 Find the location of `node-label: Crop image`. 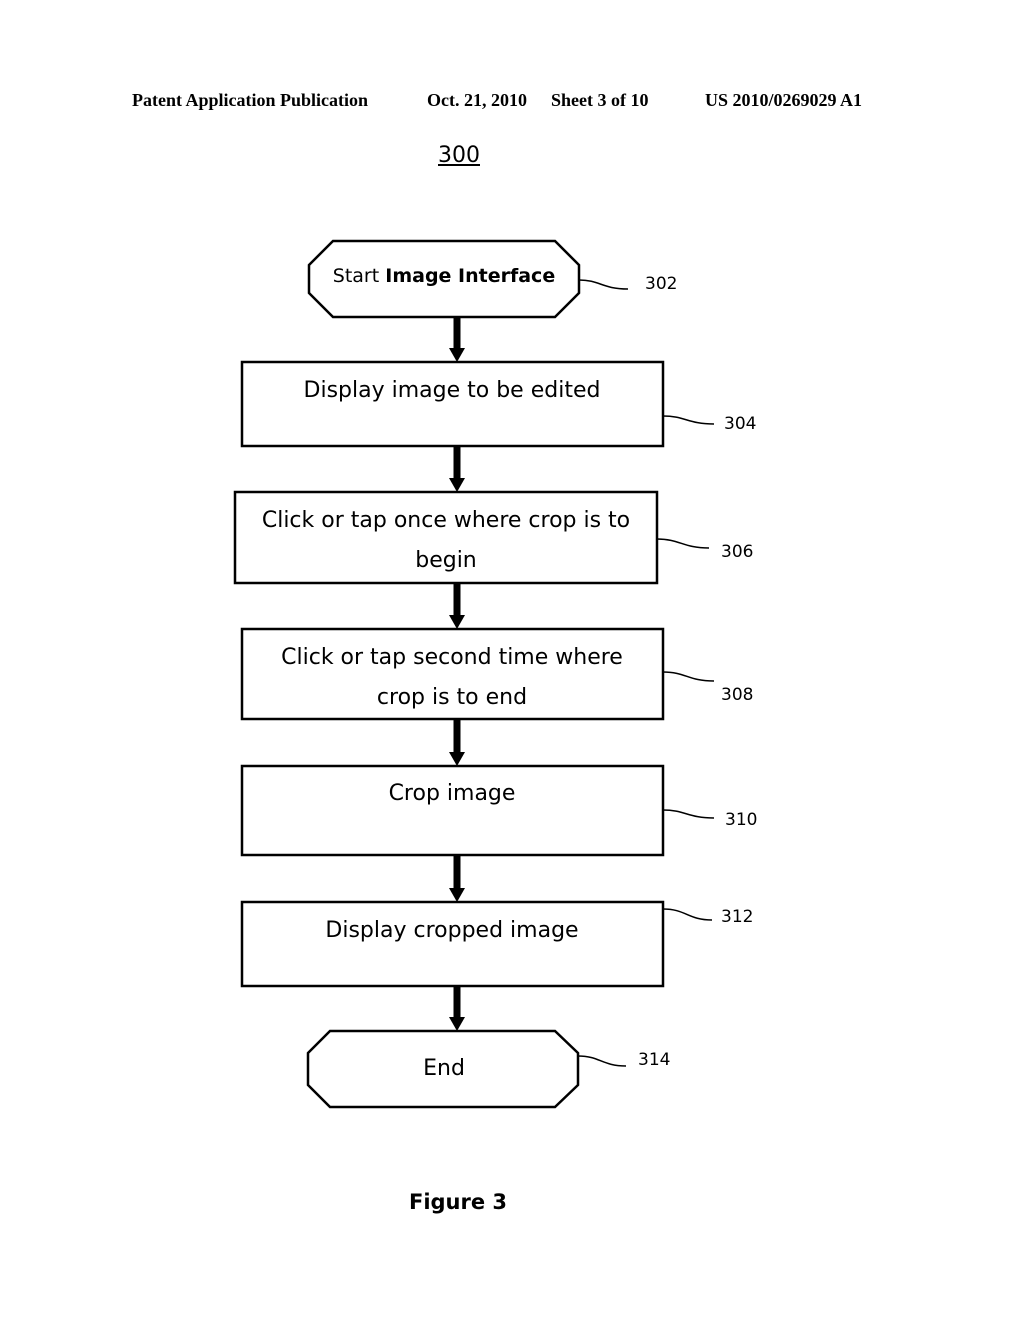

node-label: Crop image is located at coordinates (452, 793).